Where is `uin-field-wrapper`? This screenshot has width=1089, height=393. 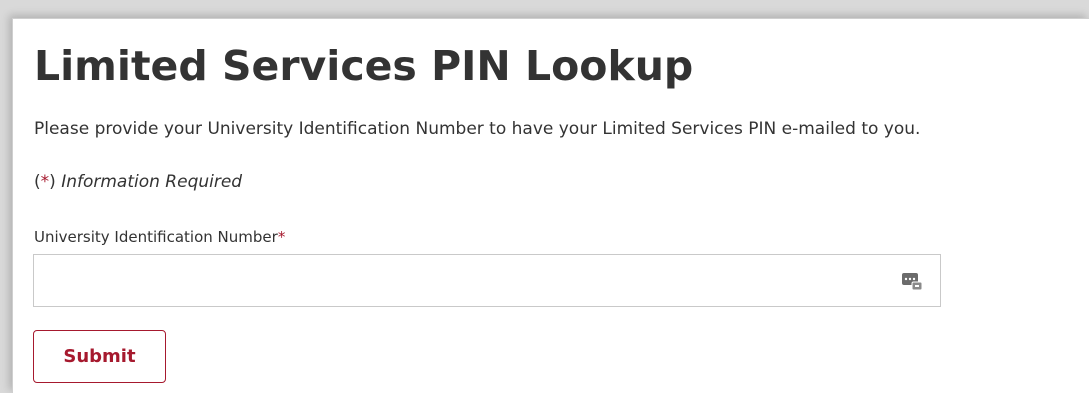 uin-field-wrapper is located at coordinates (487, 280).